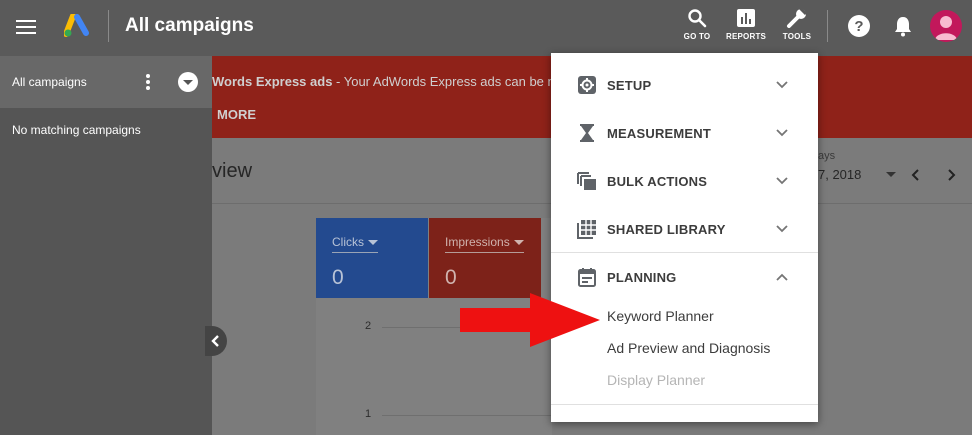  What do you see at coordinates (348, 242) in the screenshot?
I see `clicks-label-text: Clicks` at bounding box center [348, 242].